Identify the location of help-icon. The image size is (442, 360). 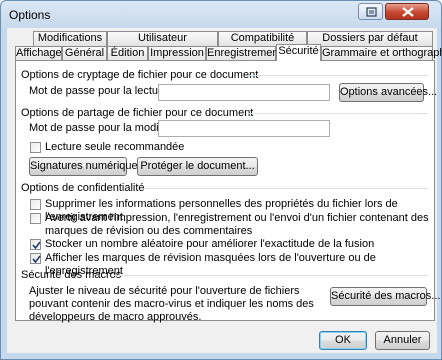
(371, 12).